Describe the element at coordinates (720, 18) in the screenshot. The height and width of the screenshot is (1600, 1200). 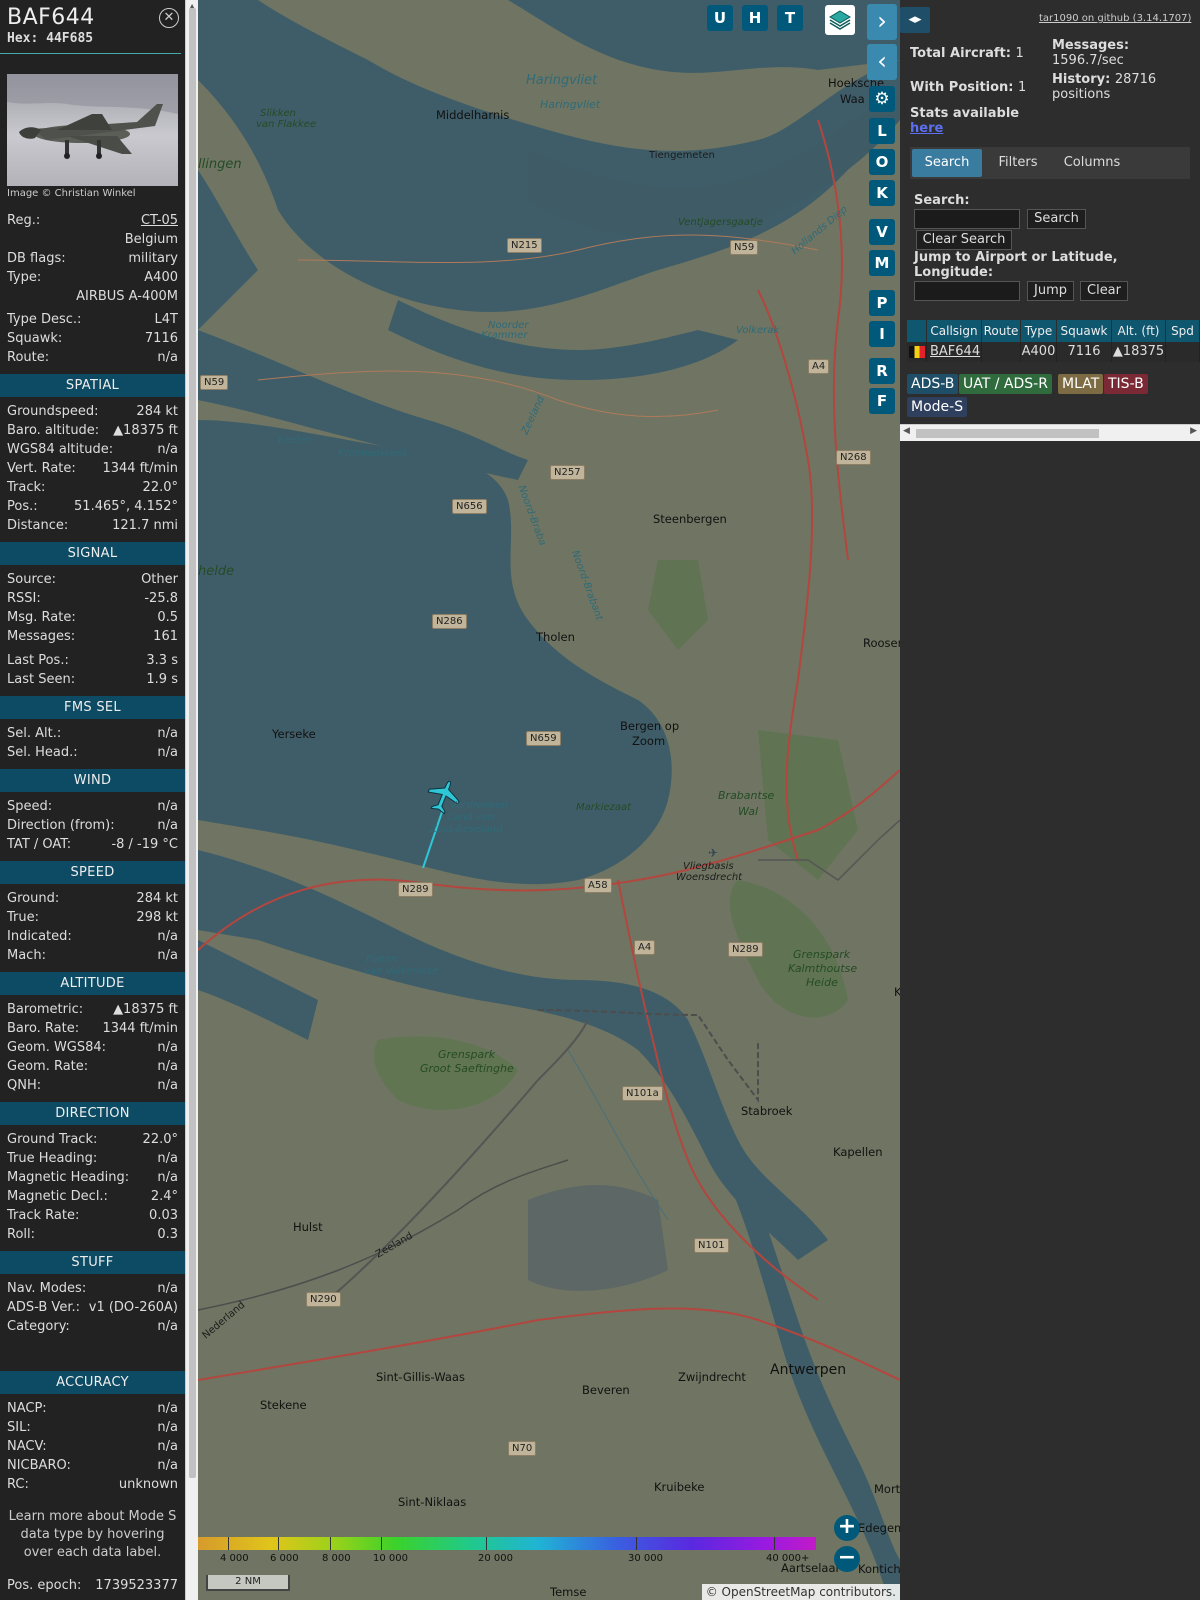
I see `map-toggle-u-button: U` at that location.